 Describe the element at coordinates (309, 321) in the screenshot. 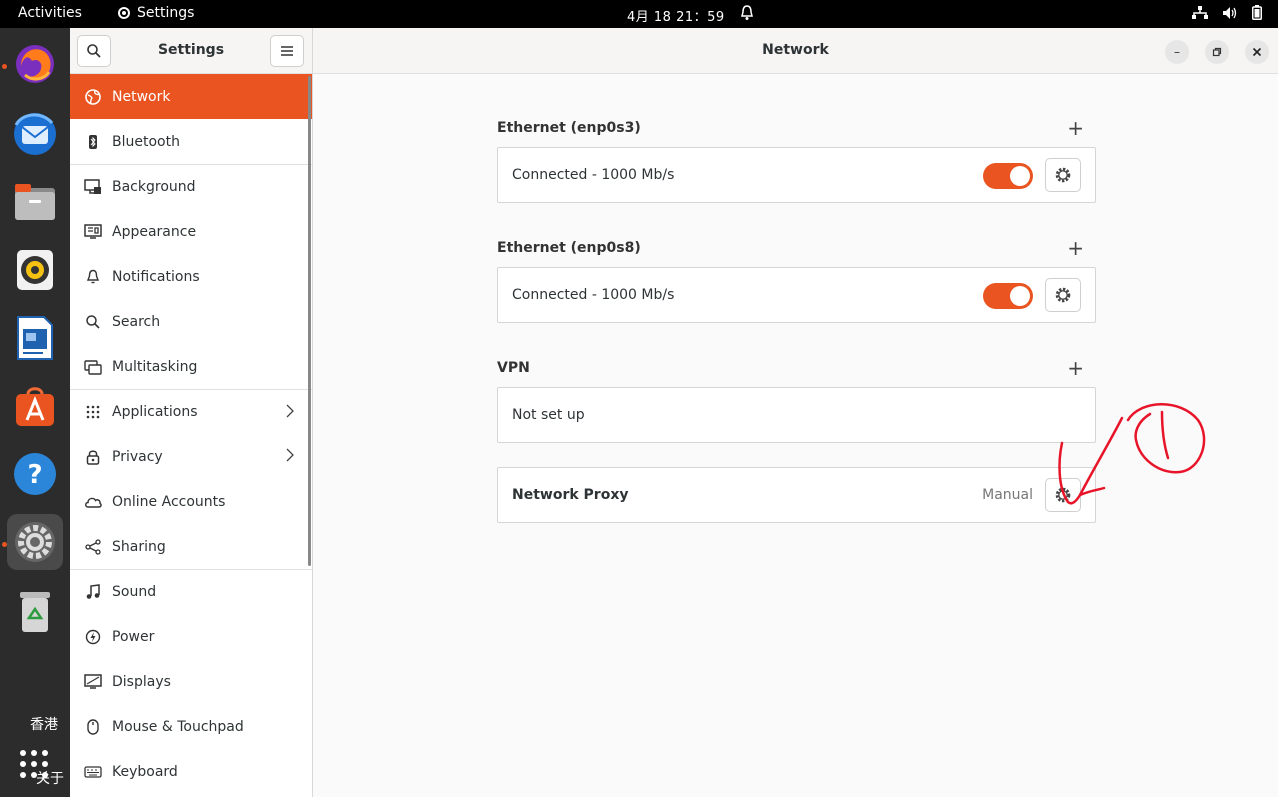

I see `sidebar-scrollbar` at that location.